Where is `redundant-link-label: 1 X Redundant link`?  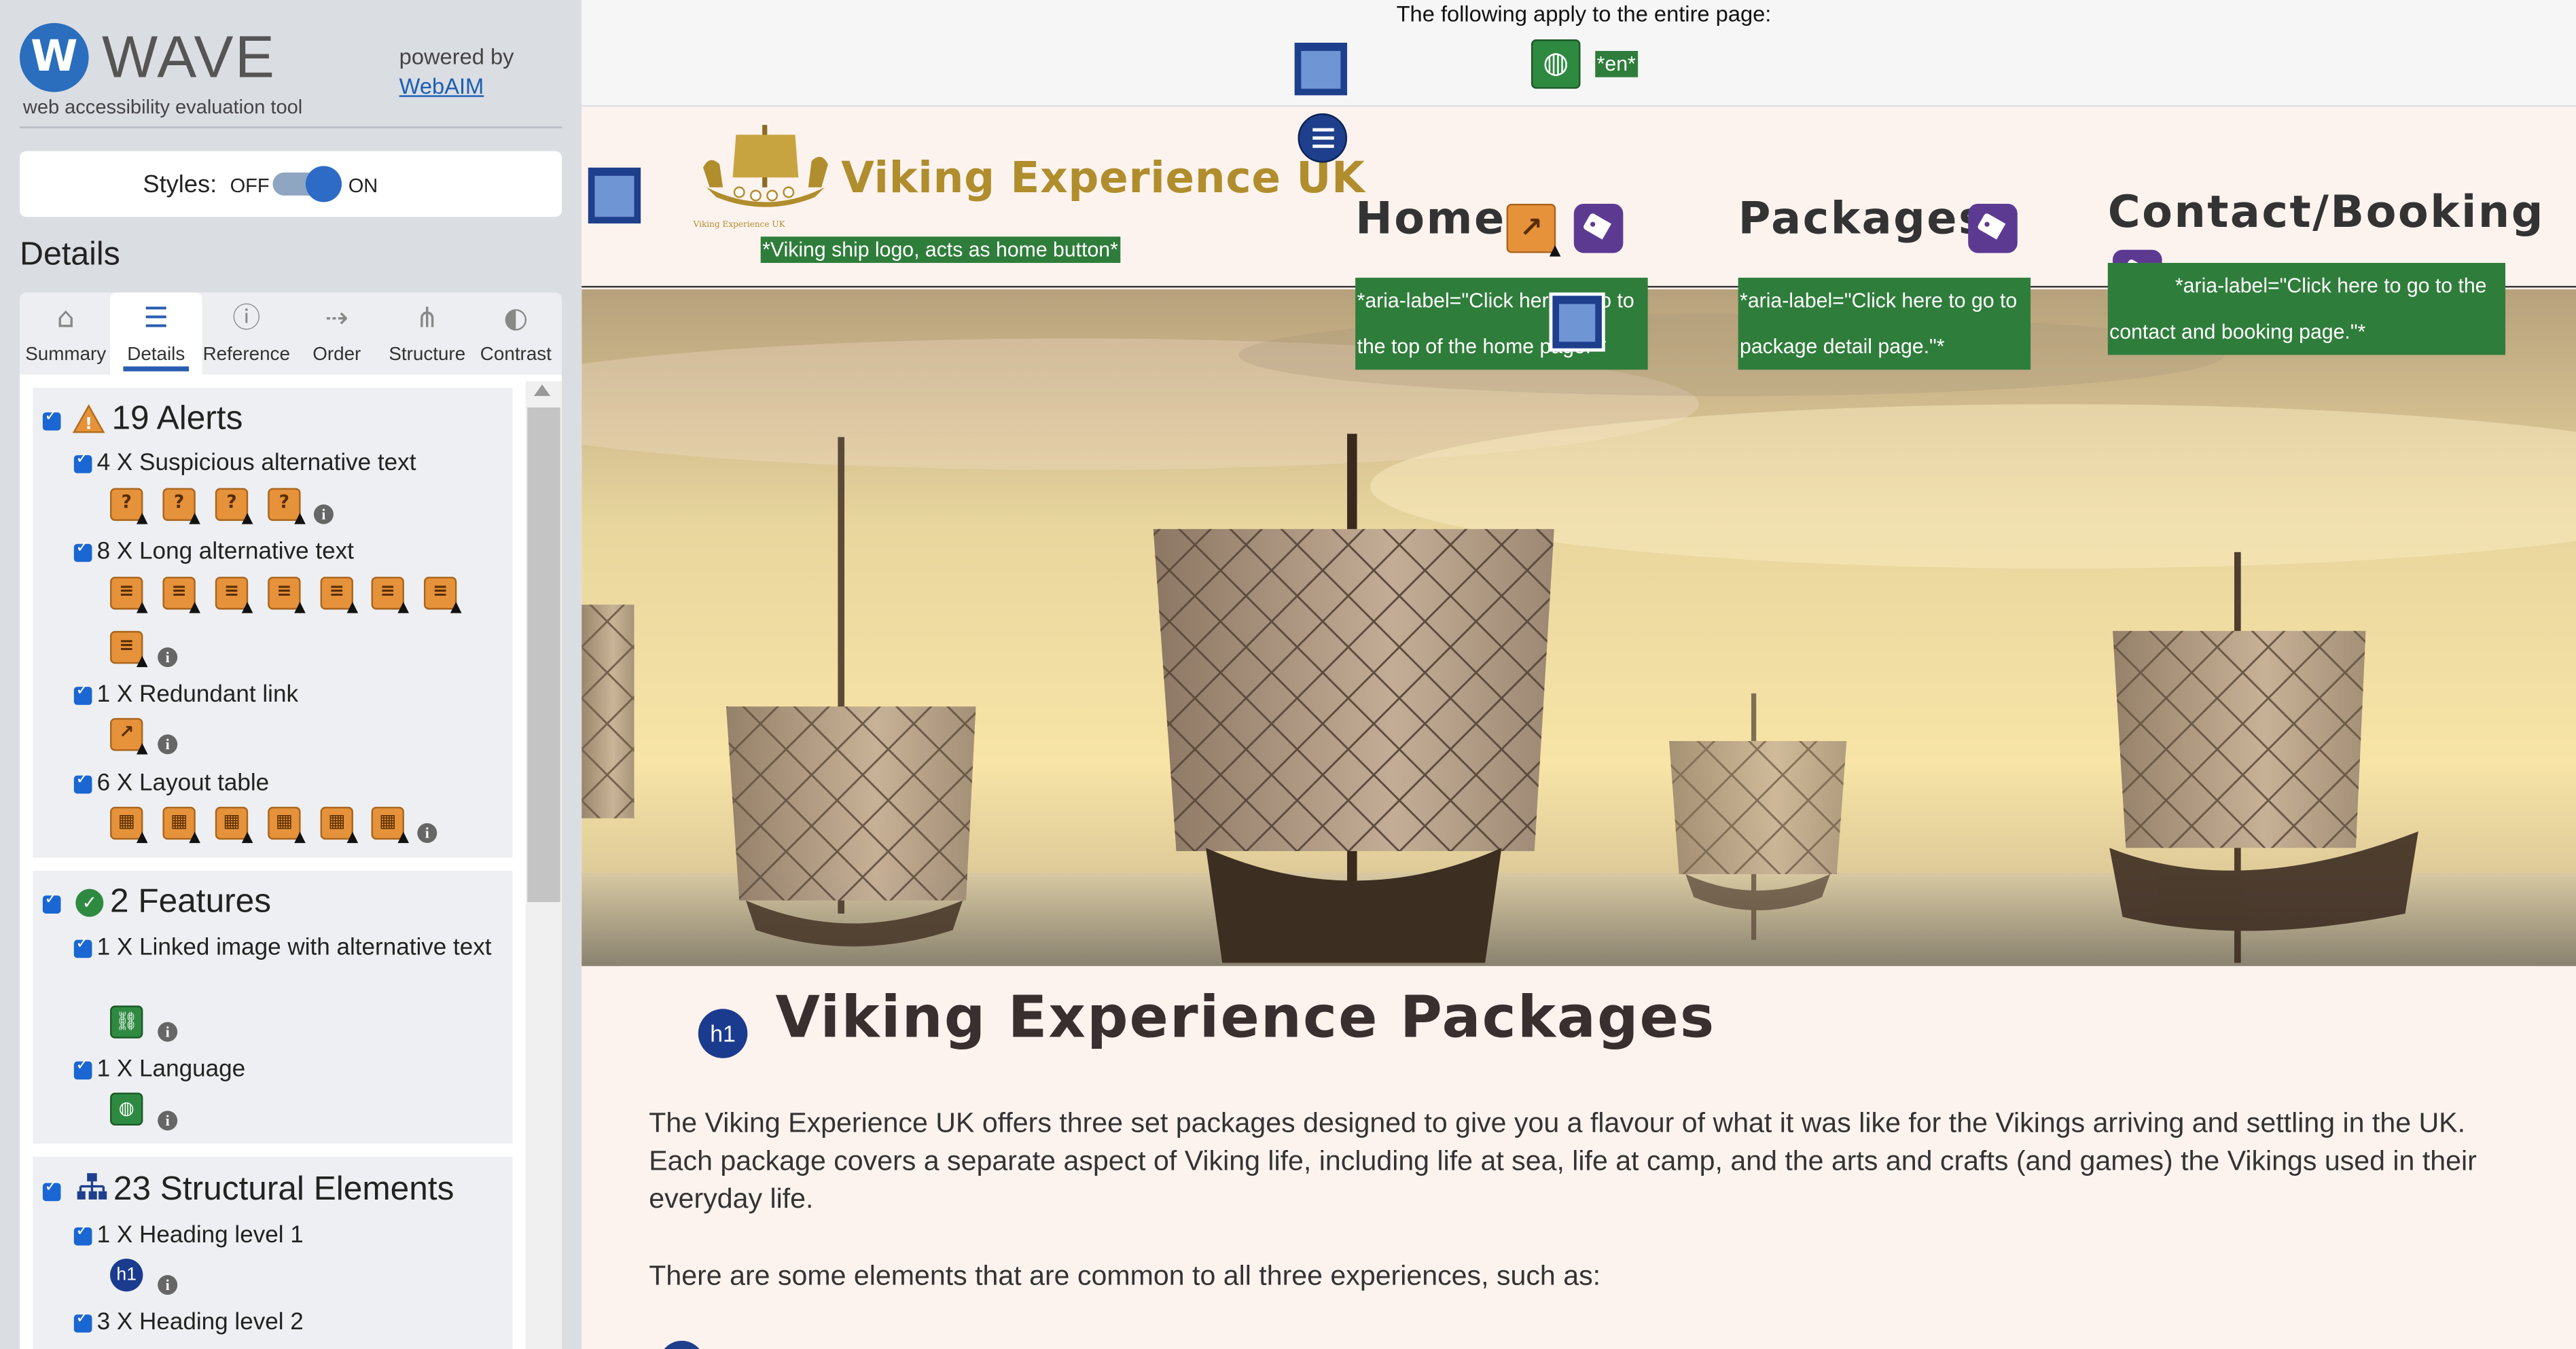
redundant-link-label: 1 X Redundant link is located at coordinates (198, 694).